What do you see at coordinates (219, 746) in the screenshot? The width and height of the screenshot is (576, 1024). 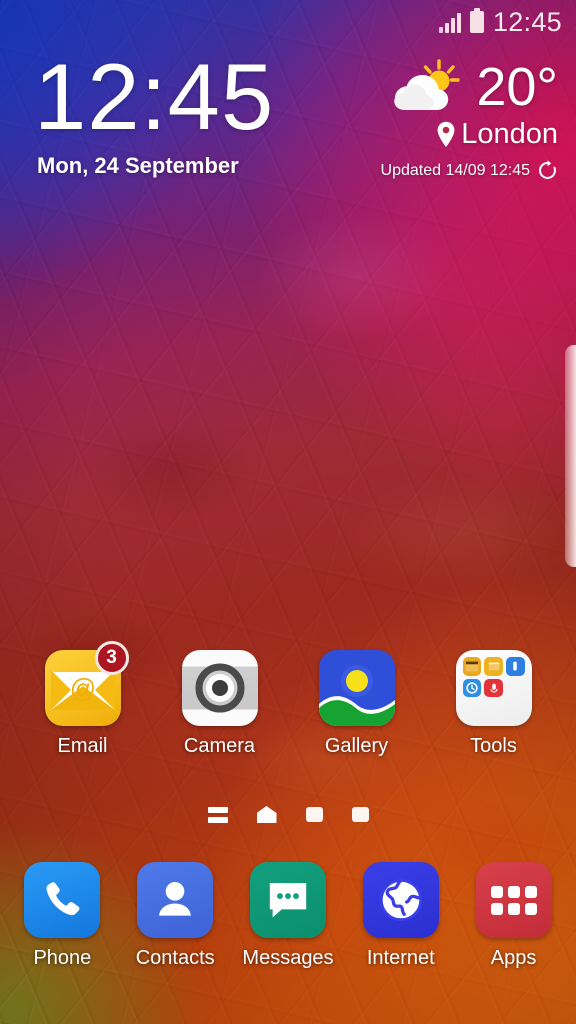 I see `app-label-camera: Camera` at bounding box center [219, 746].